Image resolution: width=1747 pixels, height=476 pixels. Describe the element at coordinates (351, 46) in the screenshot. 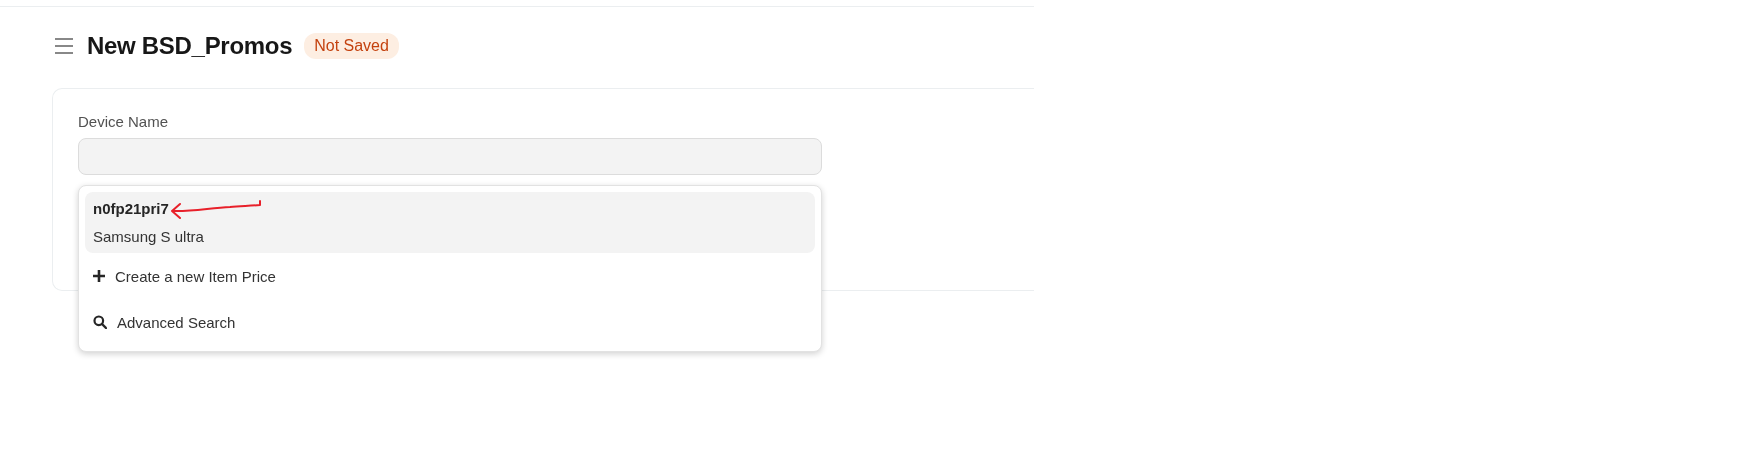

I see `status-badge: Not Saved` at that location.